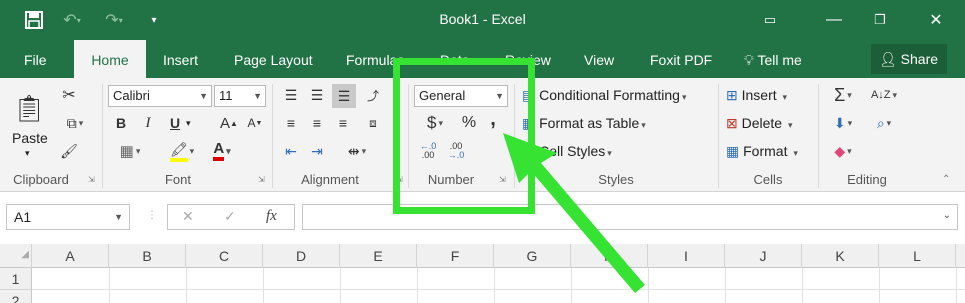  What do you see at coordinates (482, 20) in the screenshot?
I see `title-bar: ↶ ▾ ↷ ▾ ▾ Book1 - Excel ▭ — ❐ ✕` at bounding box center [482, 20].